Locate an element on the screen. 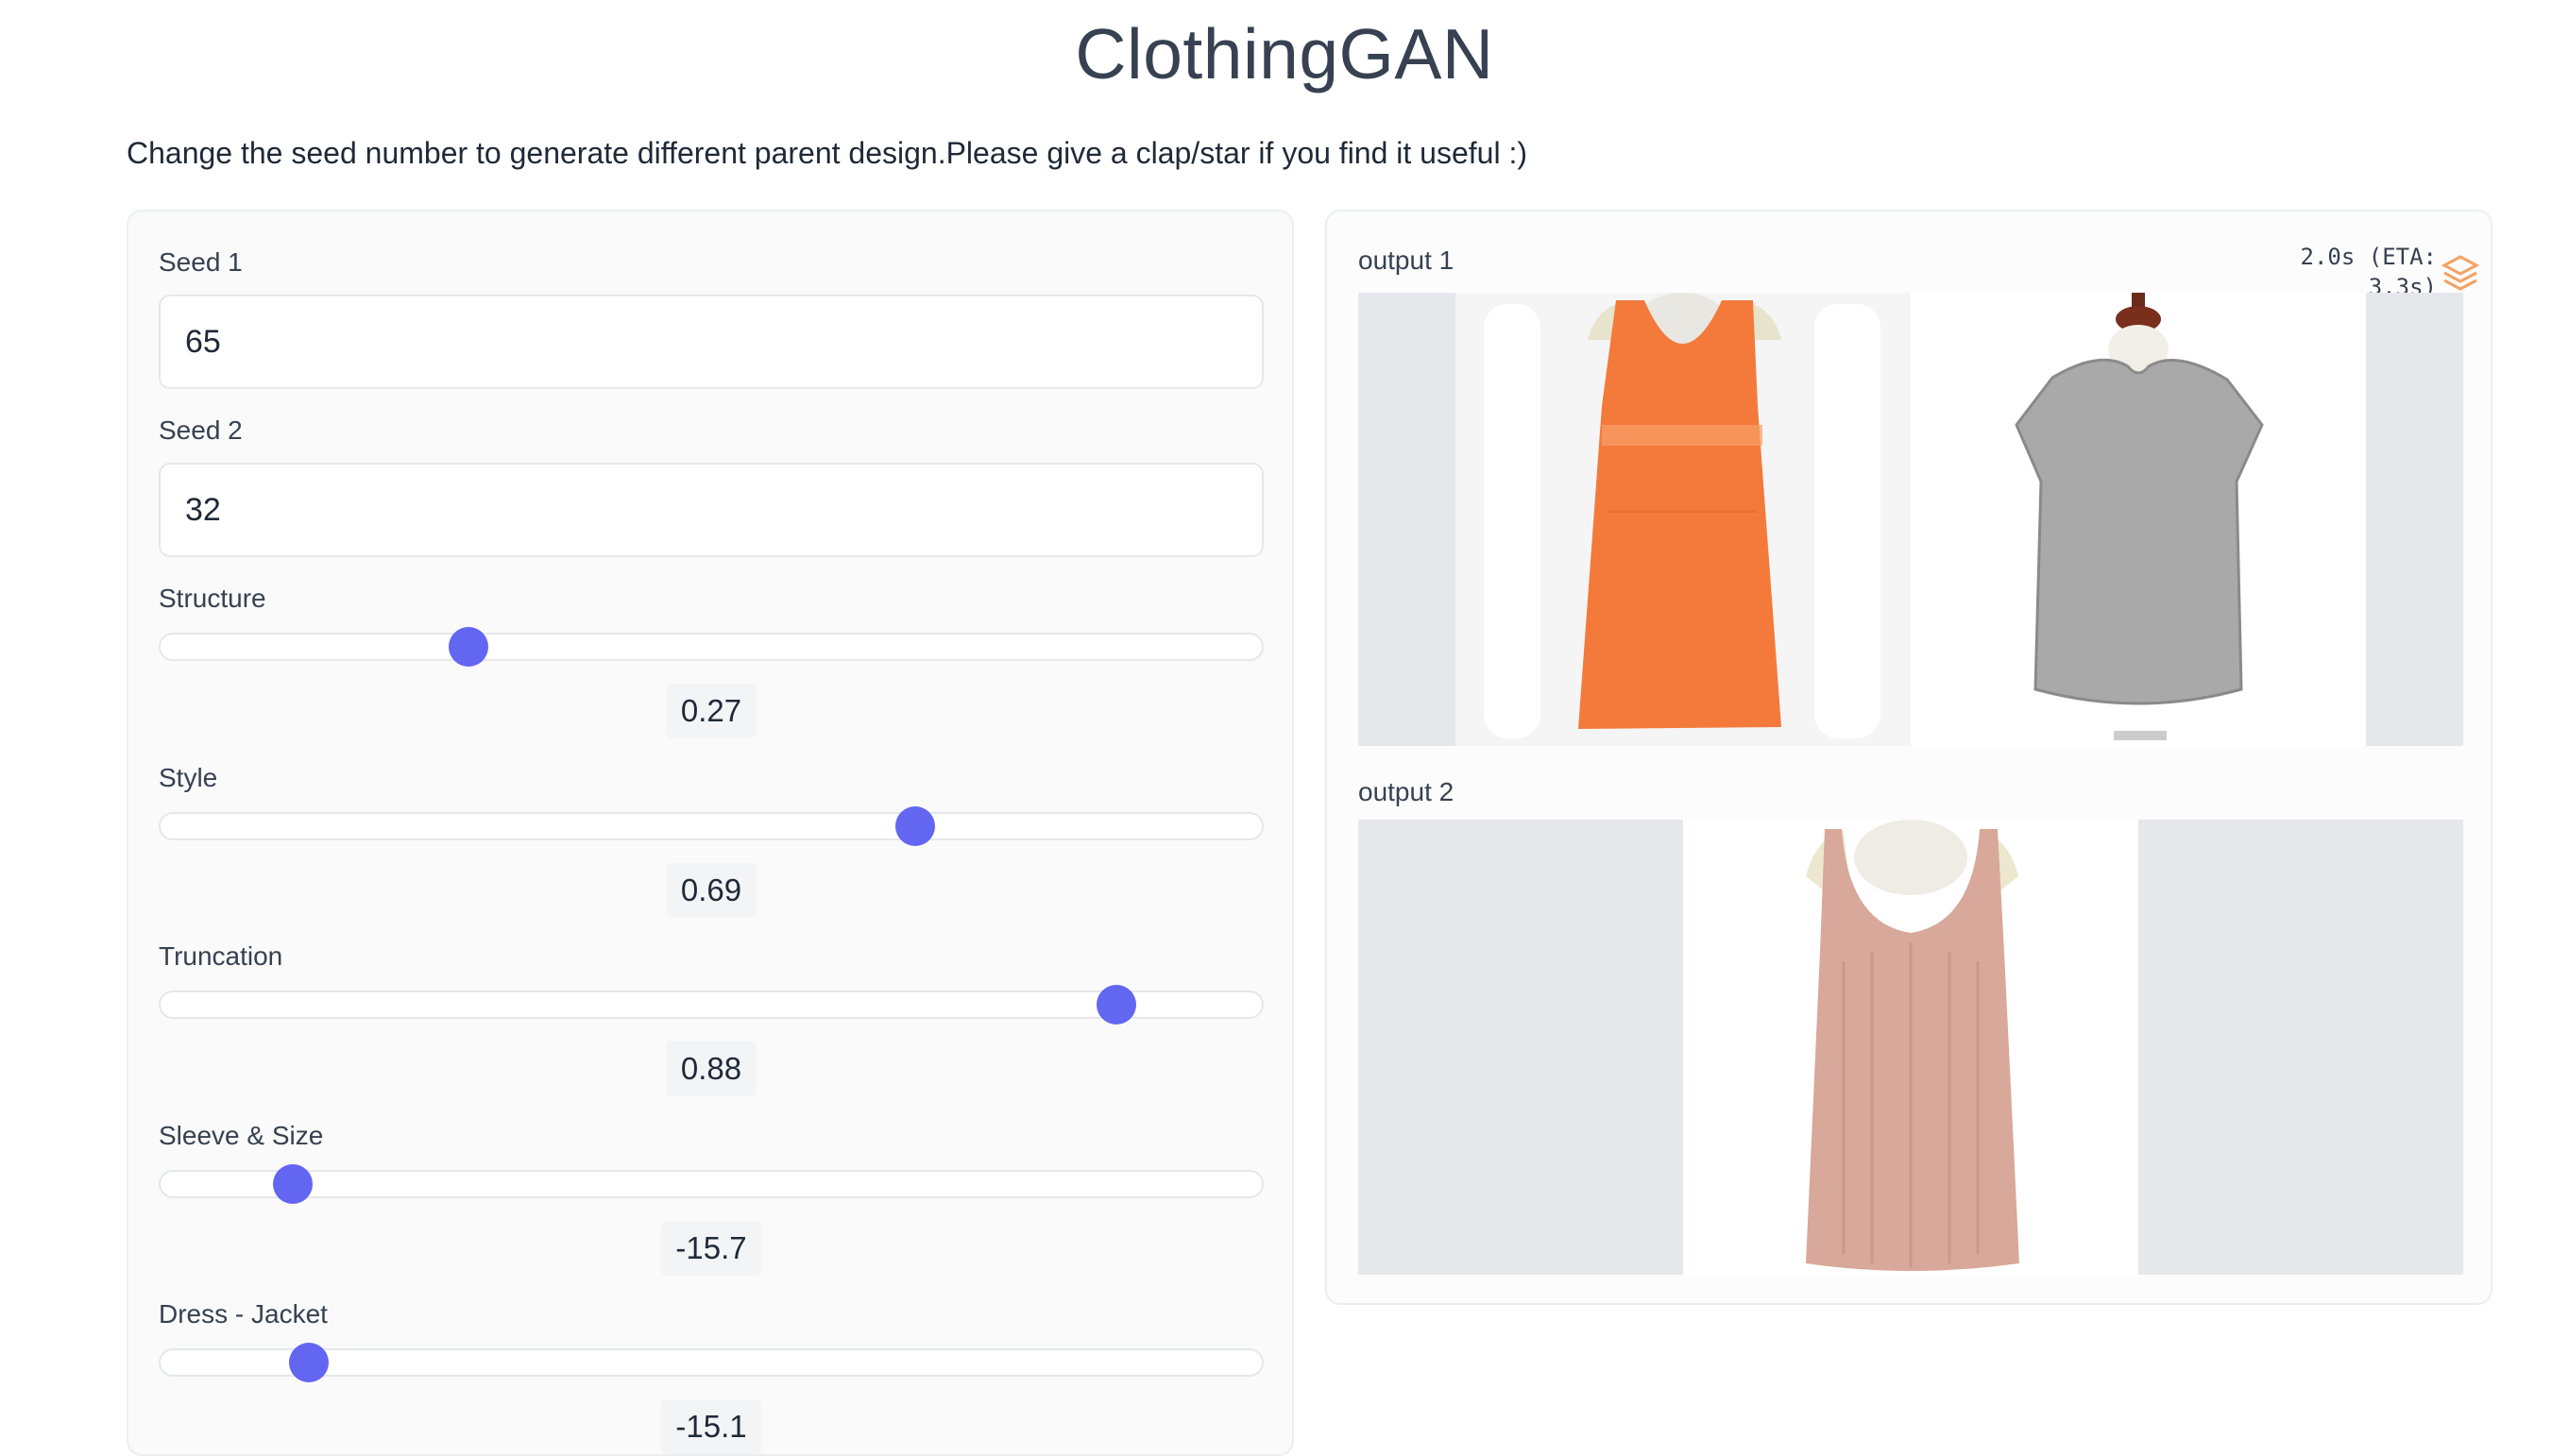 This screenshot has width=2569, height=1456. truncation-slider-thumb is located at coordinates (1117, 1004).